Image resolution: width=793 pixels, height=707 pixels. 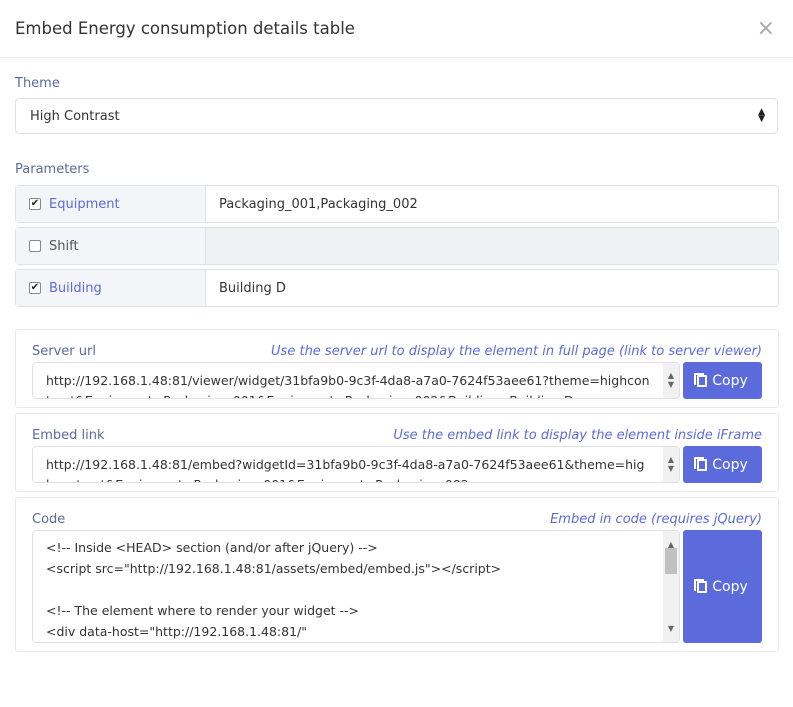 I want to click on copy-embed-link-button: Copy, so click(x=722, y=464).